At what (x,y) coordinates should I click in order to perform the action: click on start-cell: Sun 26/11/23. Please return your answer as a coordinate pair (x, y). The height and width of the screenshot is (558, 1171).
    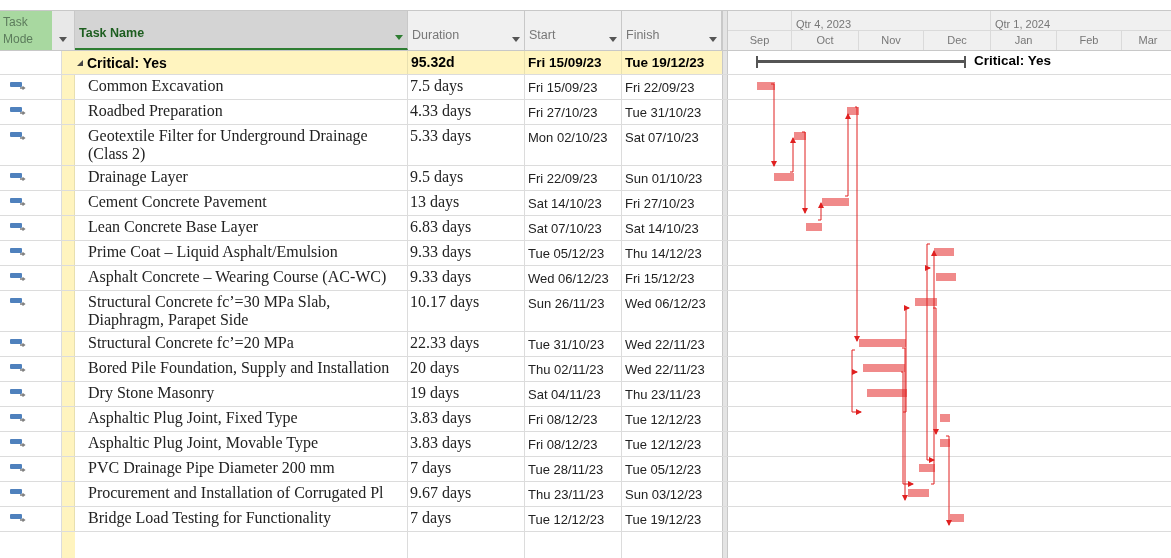
    Looking at the image, I should click on (566, 303).